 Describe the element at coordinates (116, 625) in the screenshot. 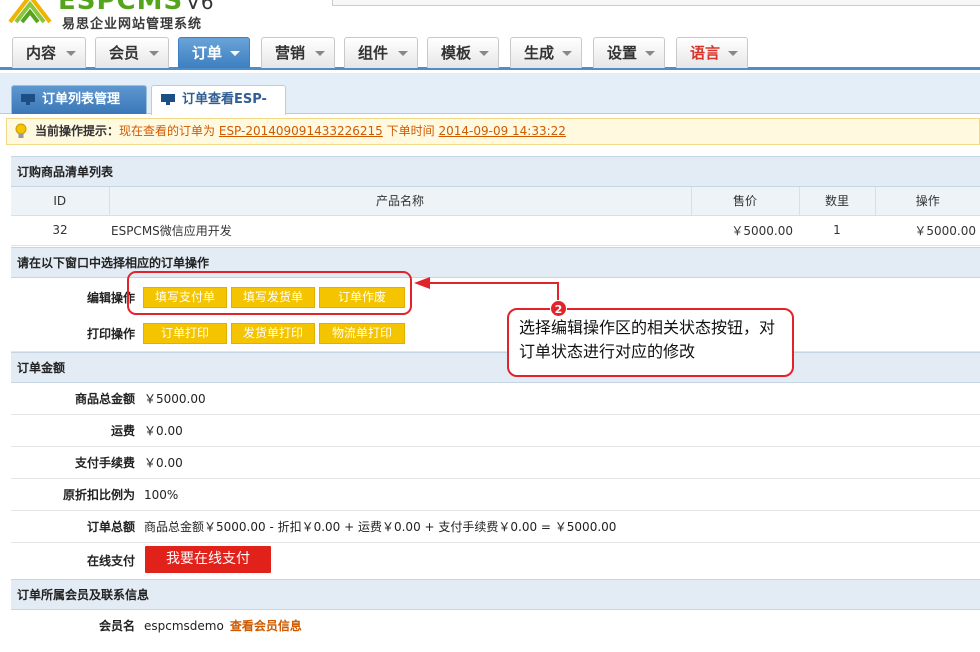

I see `row-label: 会员名` at that location.